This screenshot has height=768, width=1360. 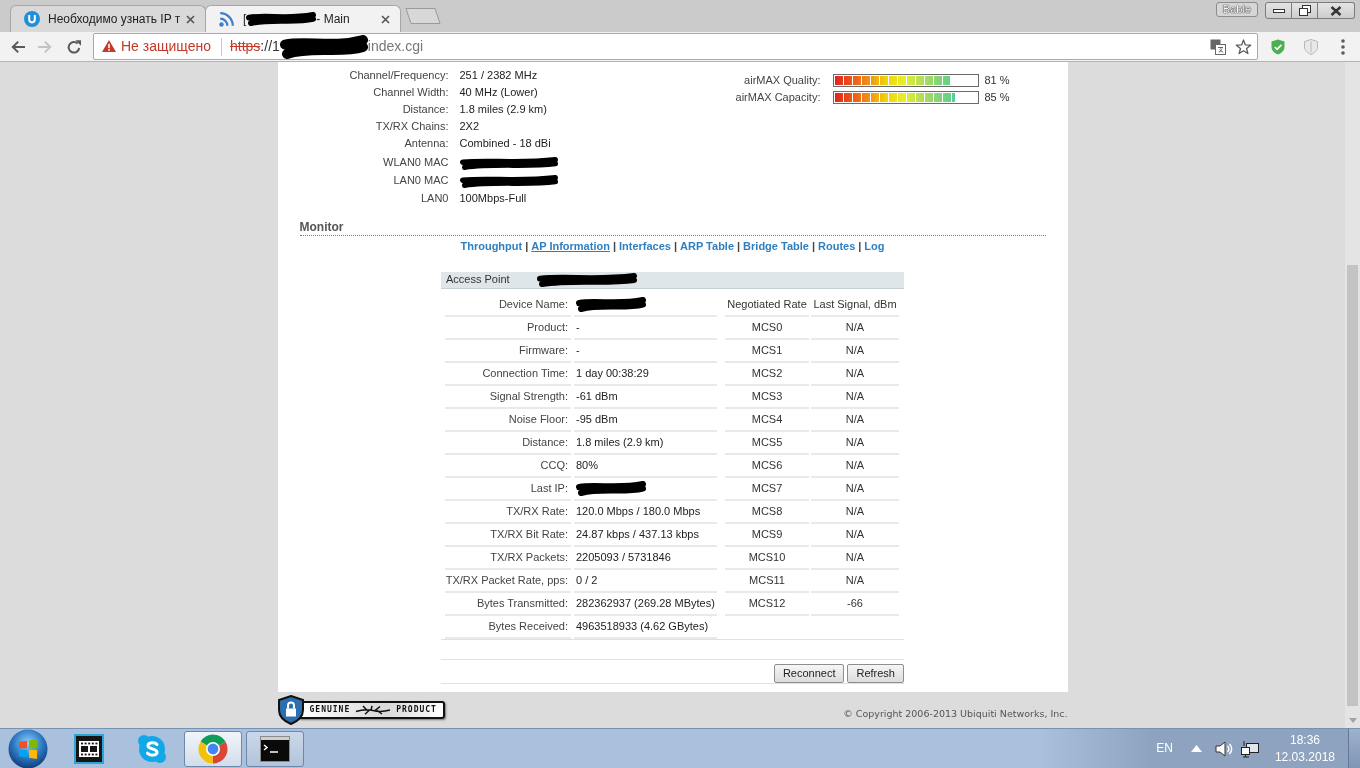 I want to click on field-value: 1 day 00:38:29, so click(x=645, y=374).